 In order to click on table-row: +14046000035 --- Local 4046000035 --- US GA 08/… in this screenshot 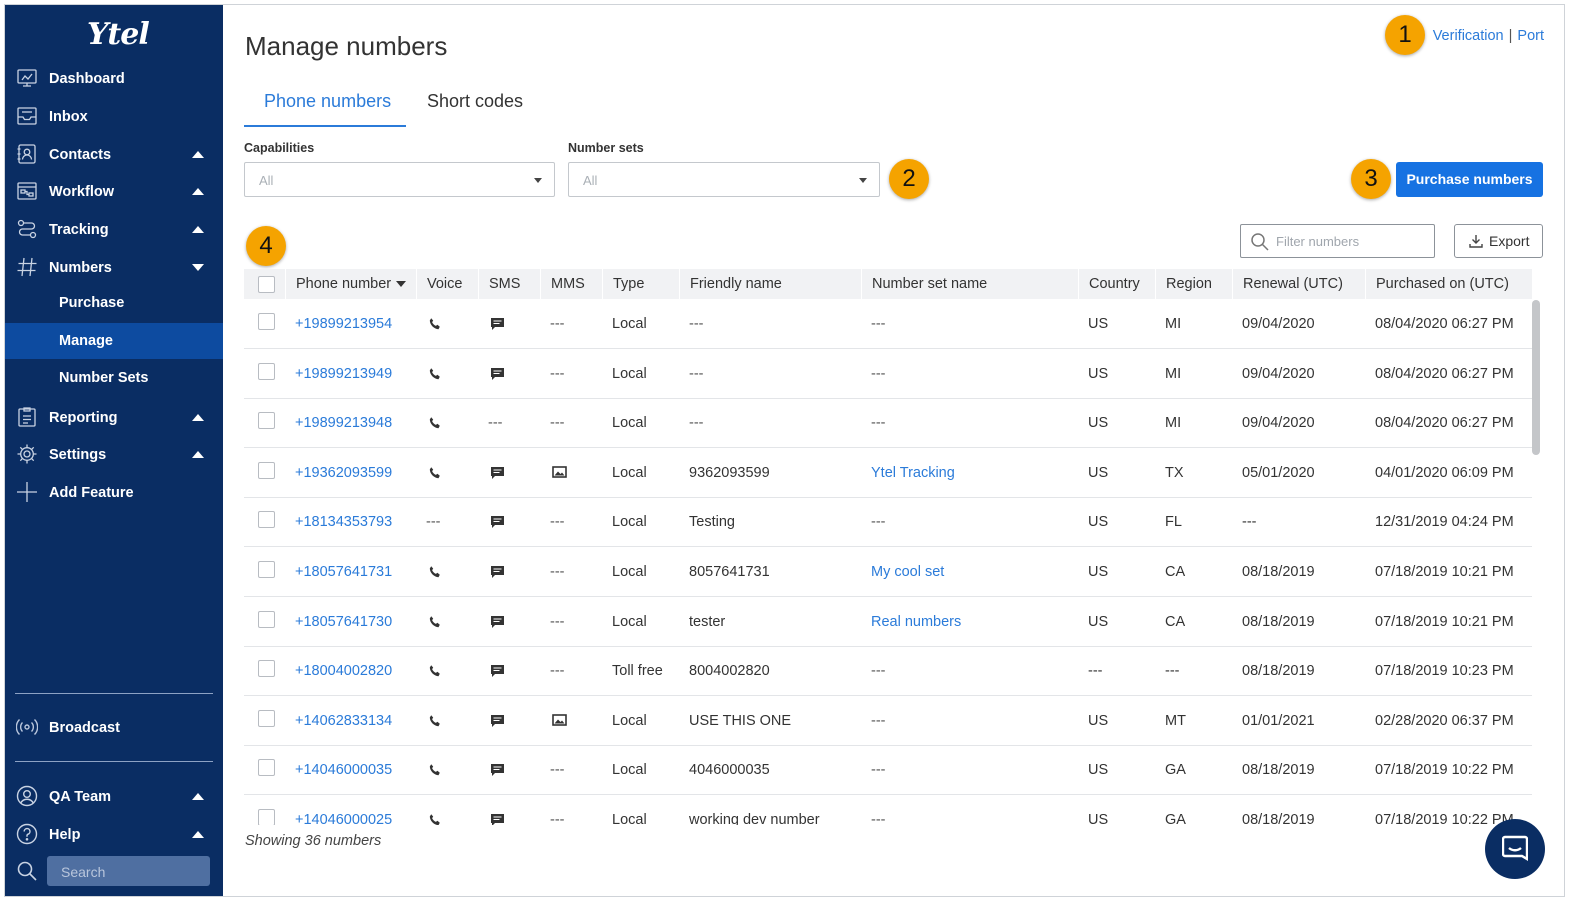, I will do `click(888, 770)`.